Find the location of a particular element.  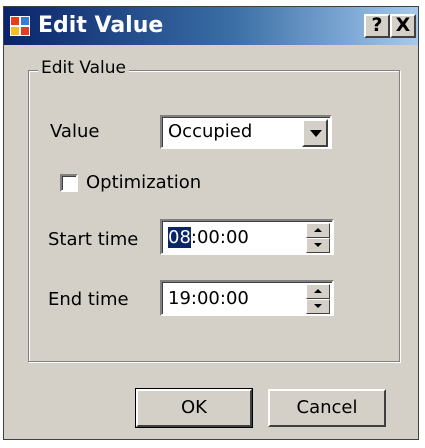

end-time-field: 19:00:00 is located at coordinates (247, 298).